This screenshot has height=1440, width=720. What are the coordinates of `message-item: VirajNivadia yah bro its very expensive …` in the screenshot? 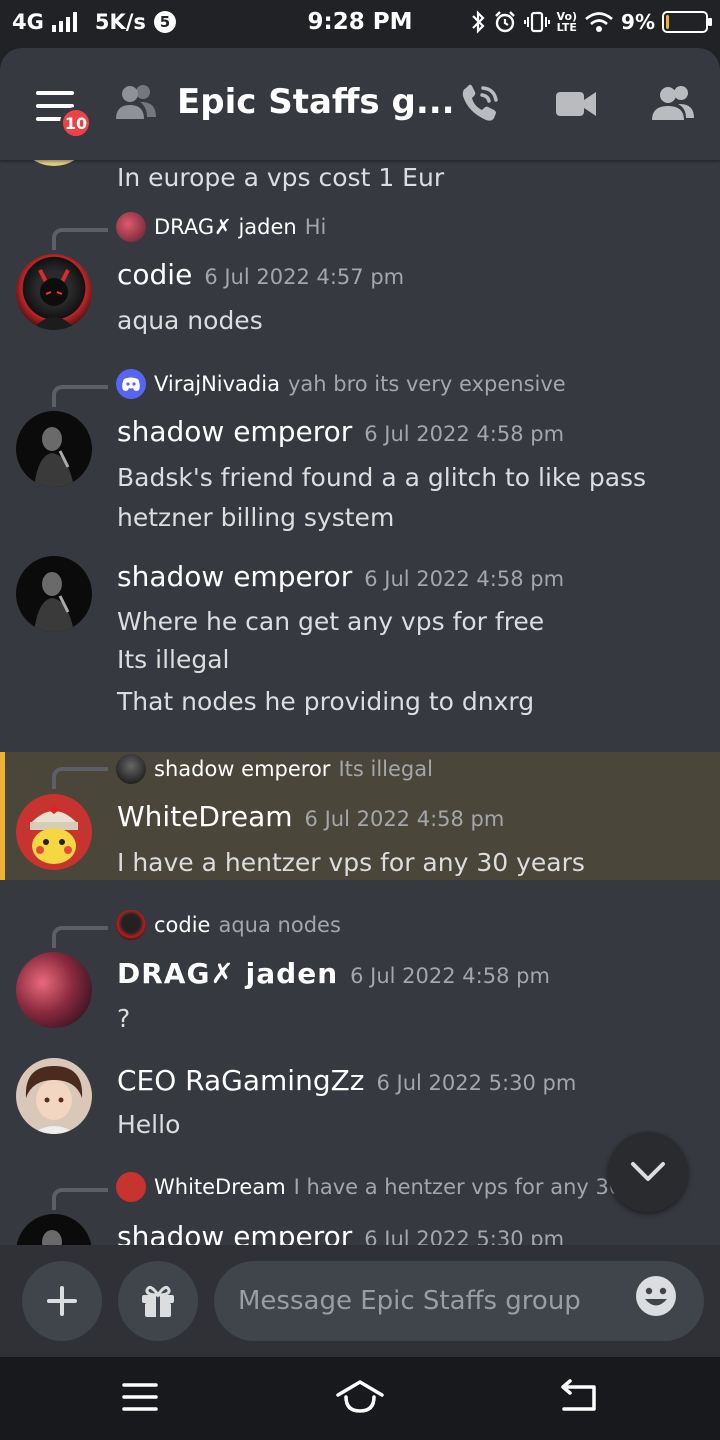 It's located at (360, 452).